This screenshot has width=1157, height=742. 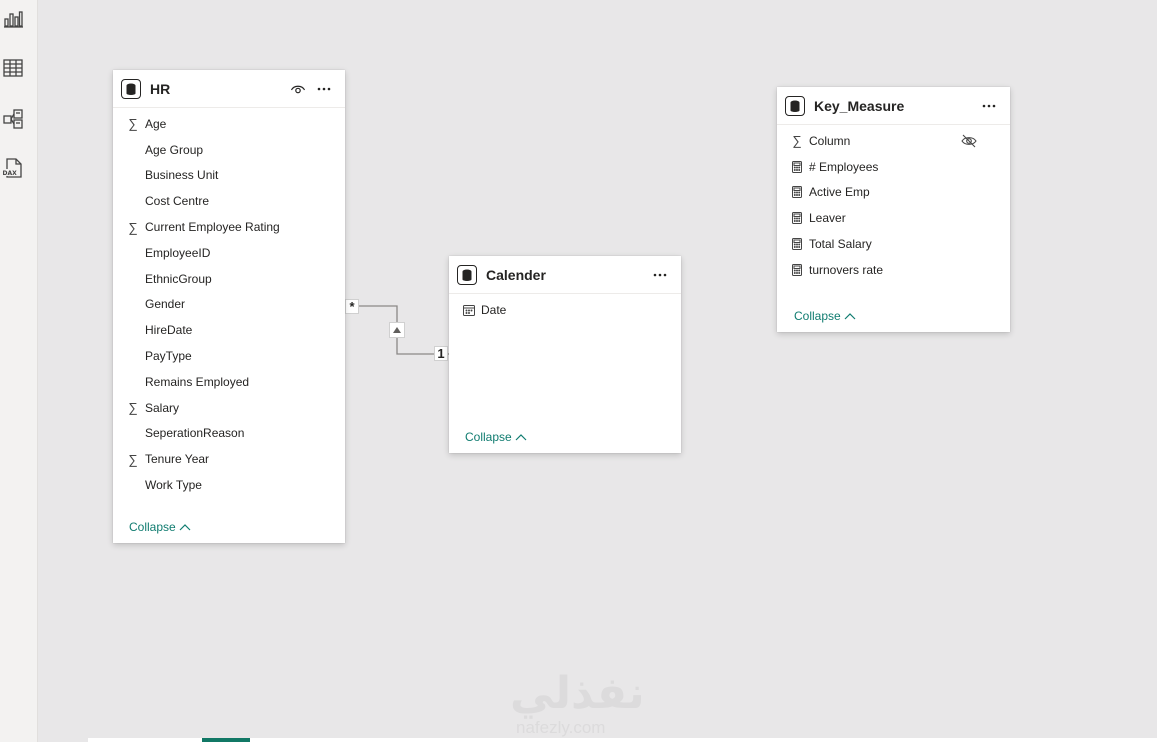 What do you see at coordinates (839, 192) in the screenshot?
I see `field-name: Active Emp` at bounding box center [839, 192].